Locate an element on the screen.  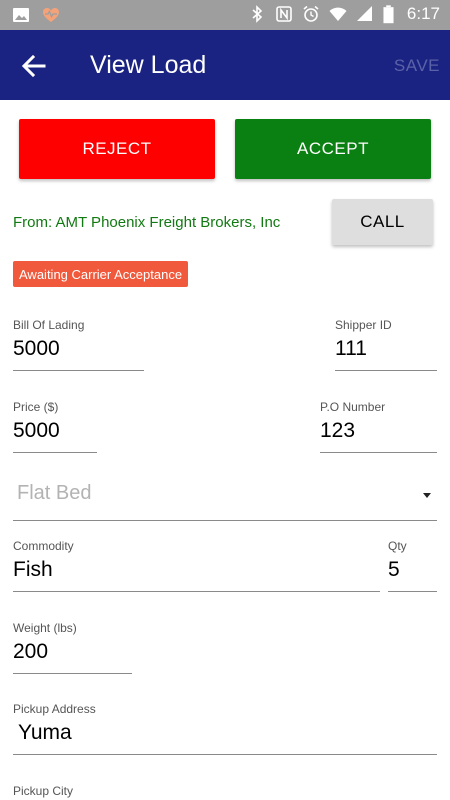
shipper-id-value: 111 is located at coordinates (386, 350).